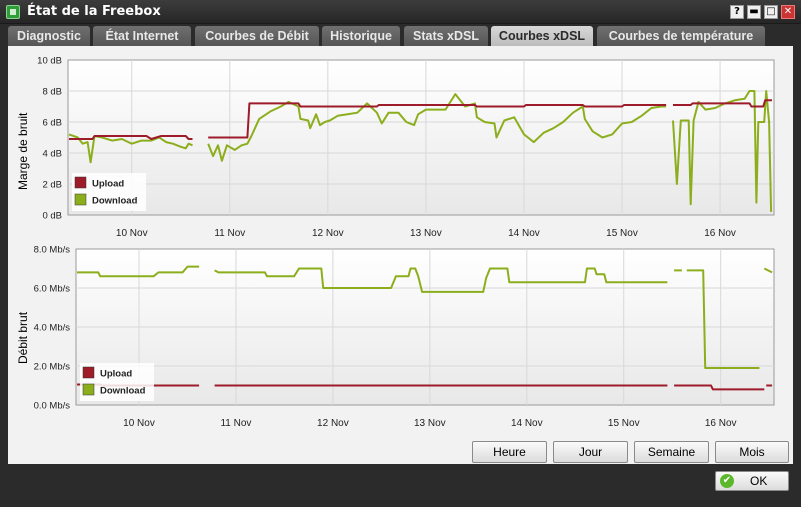 This screenshot has width=801, height=507. What do you see at coordinates (542, 36) in the screenshot?
I see `tab-courbes-xdsl: Courbes xDSL` at bounding box center [542, 36].